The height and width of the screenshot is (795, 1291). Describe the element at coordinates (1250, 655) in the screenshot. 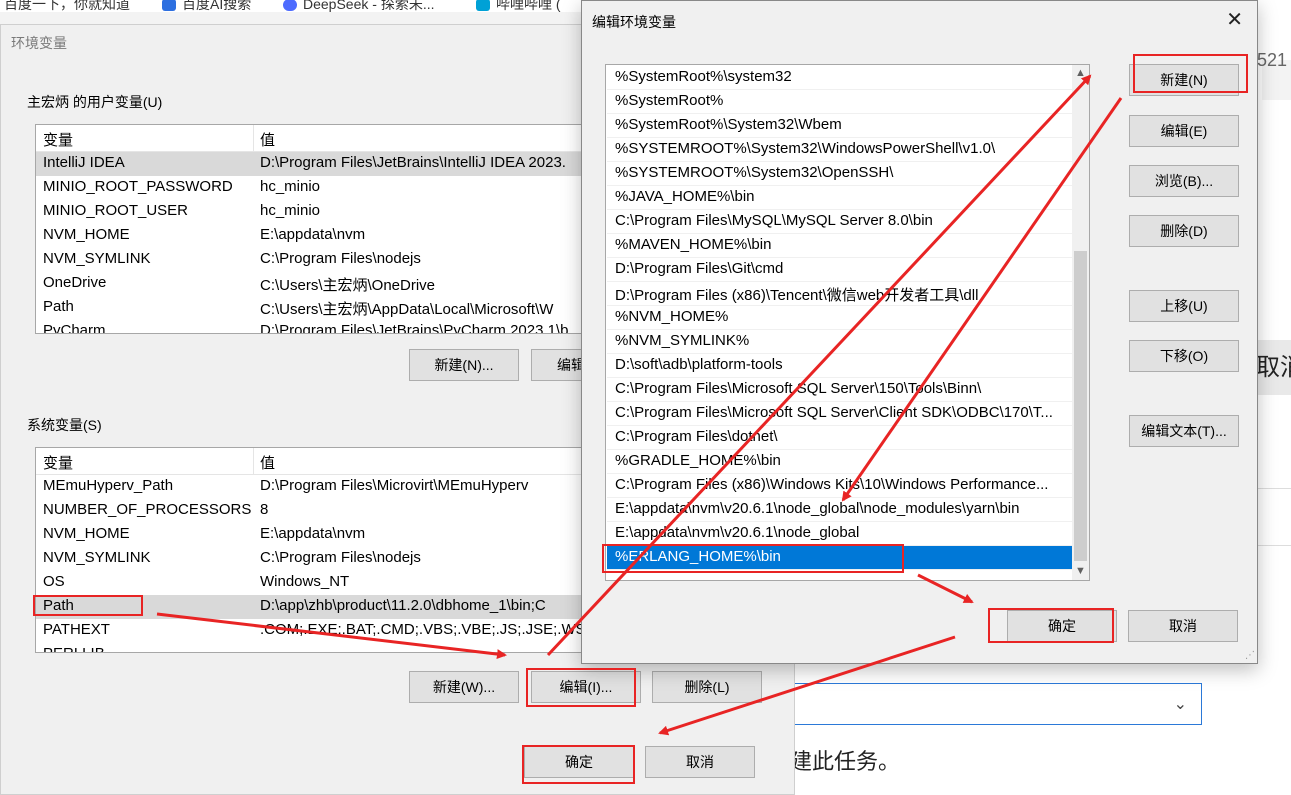

I see `resize-grip-icon: ⋰` at that location.